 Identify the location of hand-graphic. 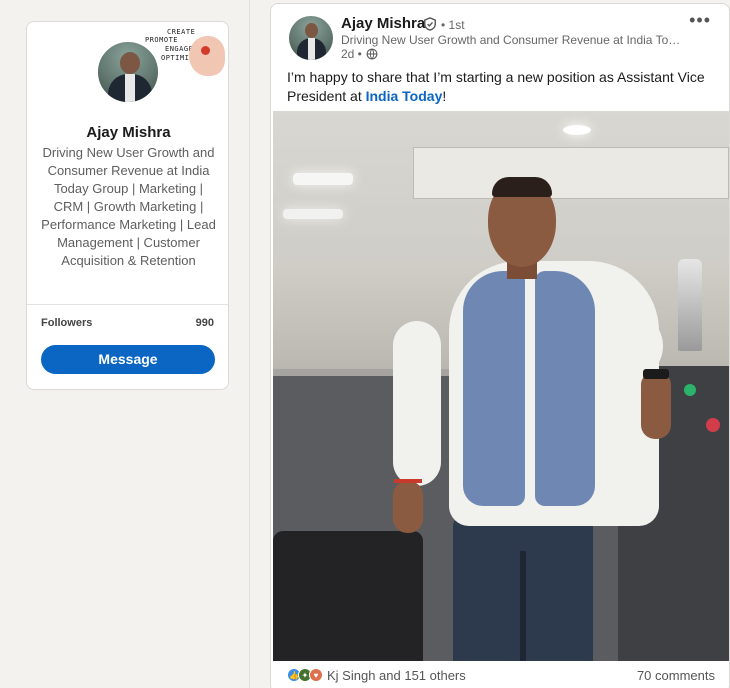
(207, 56).